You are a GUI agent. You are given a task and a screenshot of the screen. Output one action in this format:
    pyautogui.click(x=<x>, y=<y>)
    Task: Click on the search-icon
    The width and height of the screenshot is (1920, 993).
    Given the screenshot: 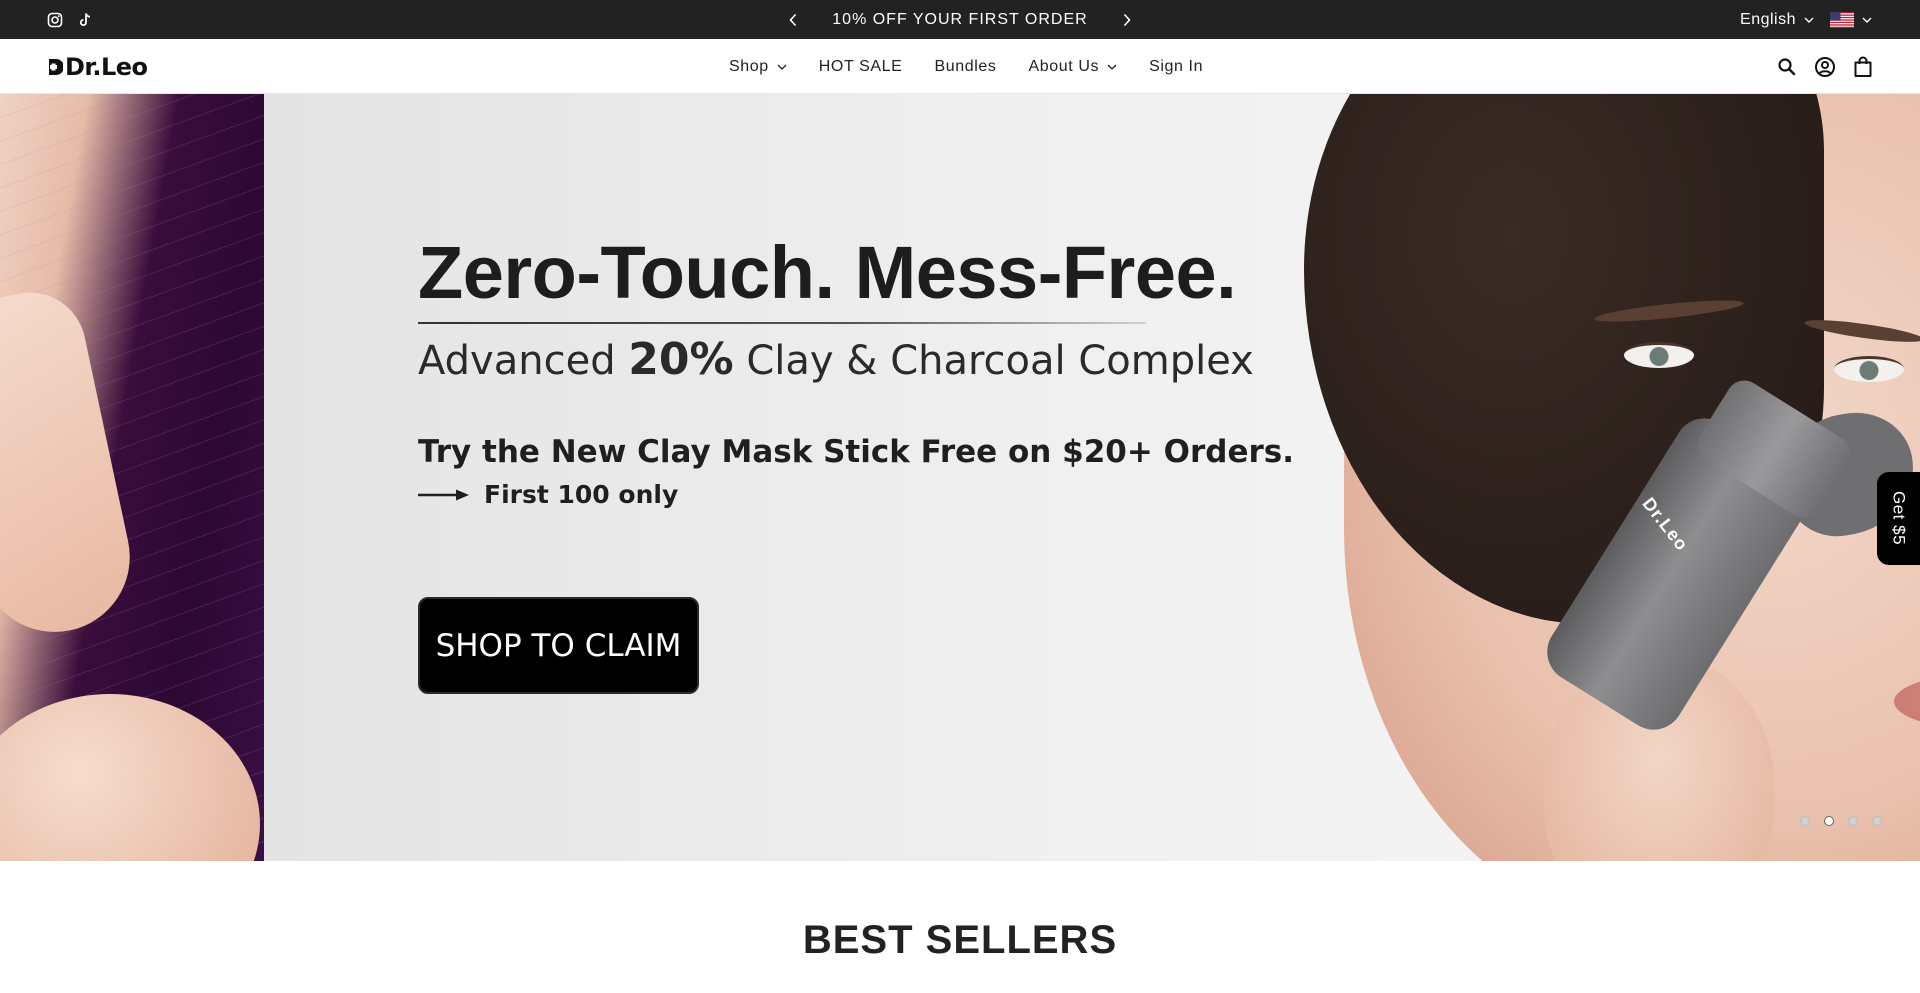 What is the action you would take?
    pyautogui.click(x=1787, y=67)
    